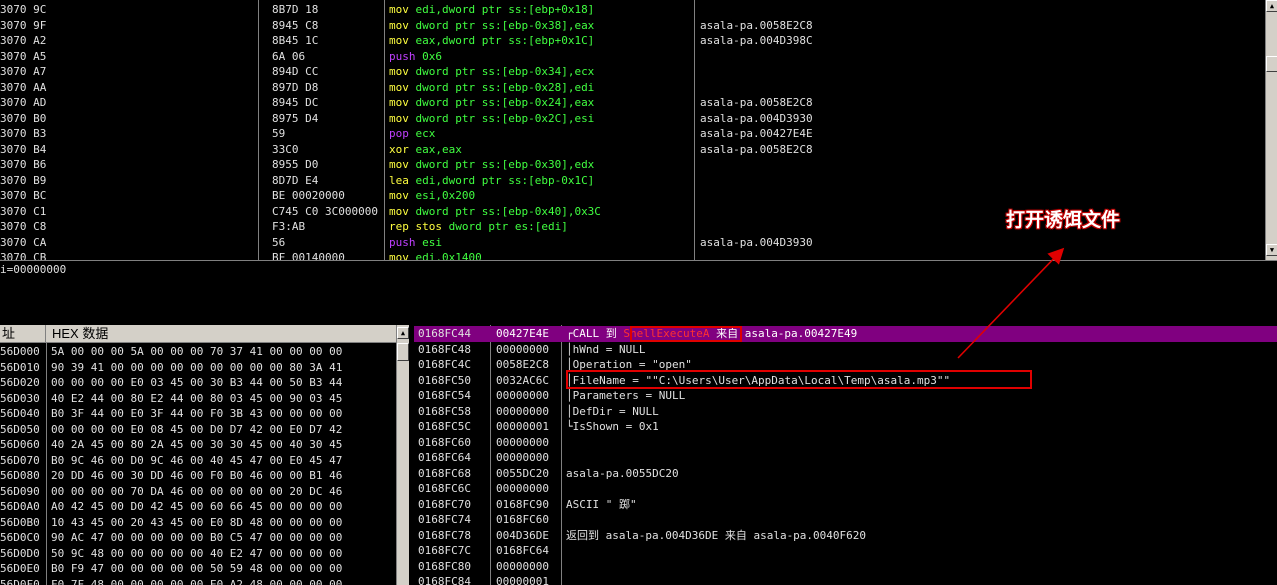 The height and width of the screenshot is (585, 1277). I want to click on disasm-address: 3070 A5, so click(23, 56).